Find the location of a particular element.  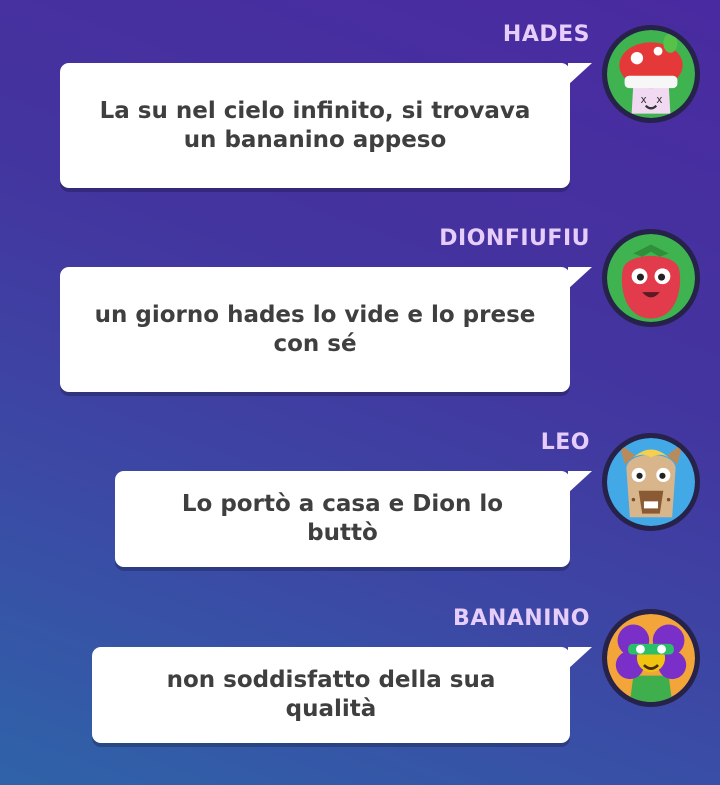

mushroom-avatar-icon: x x is located at coordinates (651, 74).